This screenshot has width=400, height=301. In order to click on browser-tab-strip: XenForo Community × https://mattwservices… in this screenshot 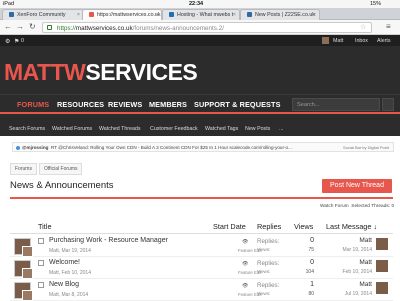, I will do `click(200, 14)`.